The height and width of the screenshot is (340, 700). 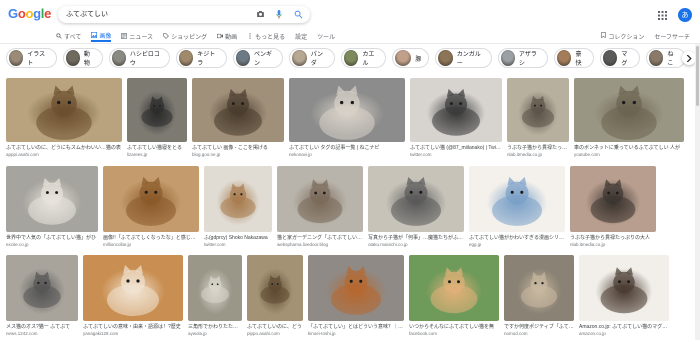 I want to click on image-result: いつからそんなにふてぶてしい猫を無 facebook.com, so click(x=454, y=295).